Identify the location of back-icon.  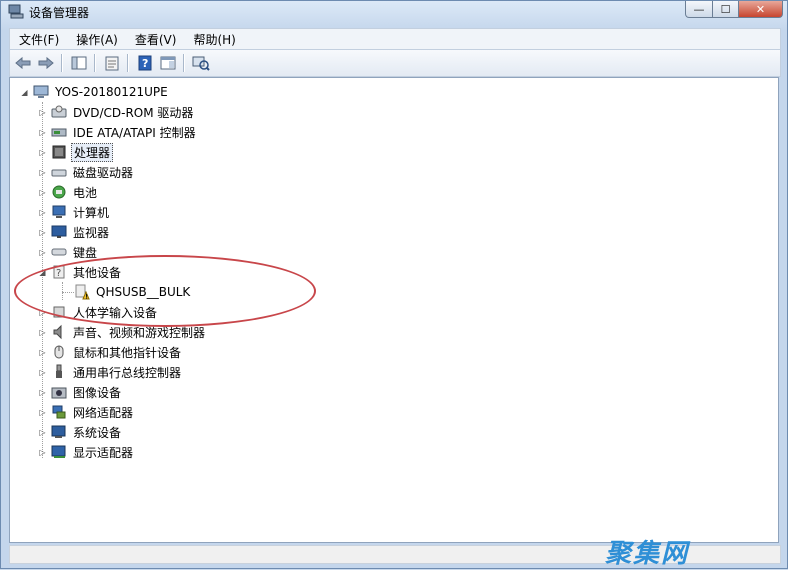
(23, 63).